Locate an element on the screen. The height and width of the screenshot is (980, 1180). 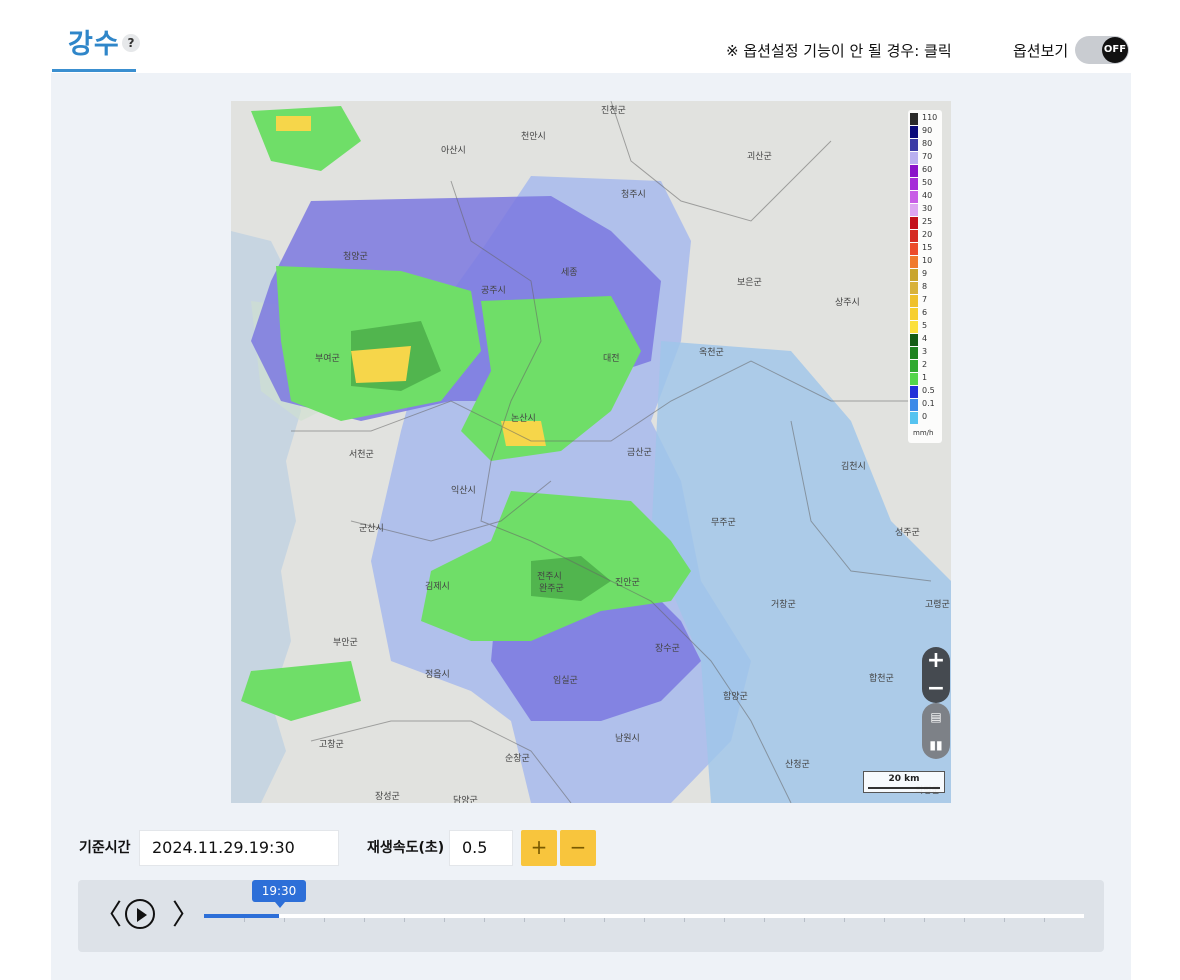
place-label: 세종 is located at coordinates (569, 273).